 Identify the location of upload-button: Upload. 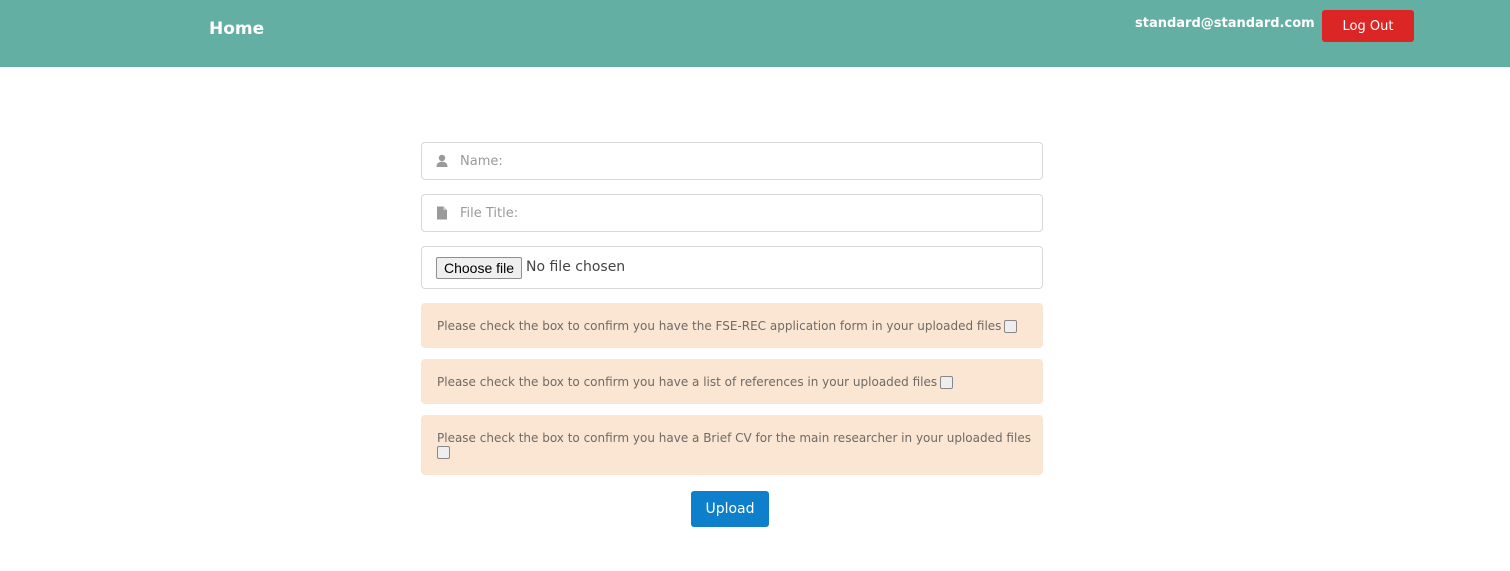
(730, 509).